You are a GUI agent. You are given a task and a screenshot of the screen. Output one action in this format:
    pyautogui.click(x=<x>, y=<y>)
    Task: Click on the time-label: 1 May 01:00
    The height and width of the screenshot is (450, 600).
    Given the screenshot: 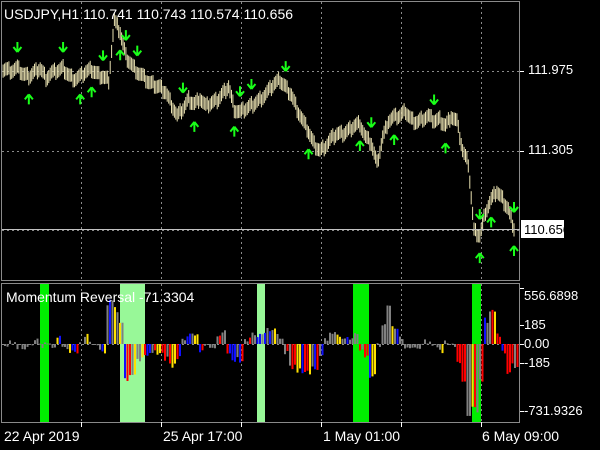 What is the action you would take?
    pyautogui.click(x=362, y=436)
    